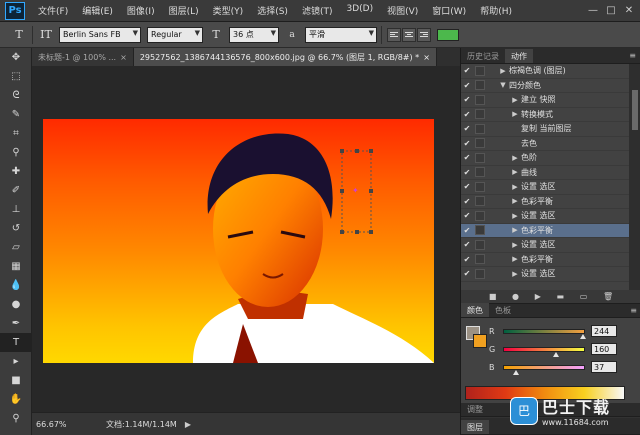  What do you see at coordinates (16, 361) in the screenshot?
I see `path-select-tool-icon: ▸` at bounding box center [16, 361].